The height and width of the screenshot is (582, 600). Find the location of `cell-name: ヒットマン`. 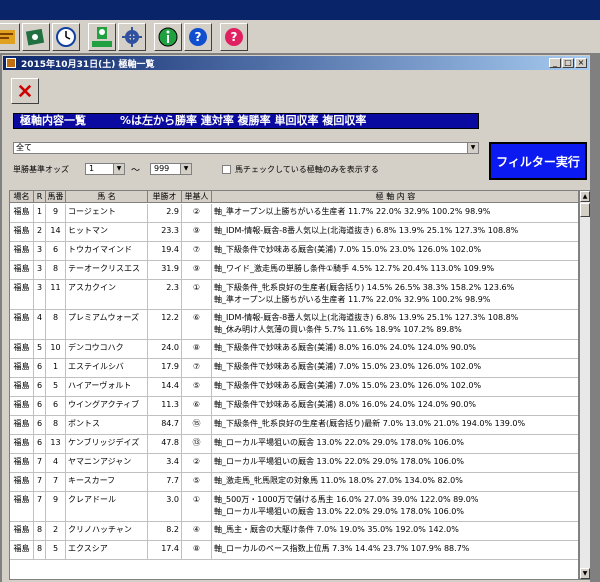

cell-name: ヒットマン is located at coordinates (107, 232).